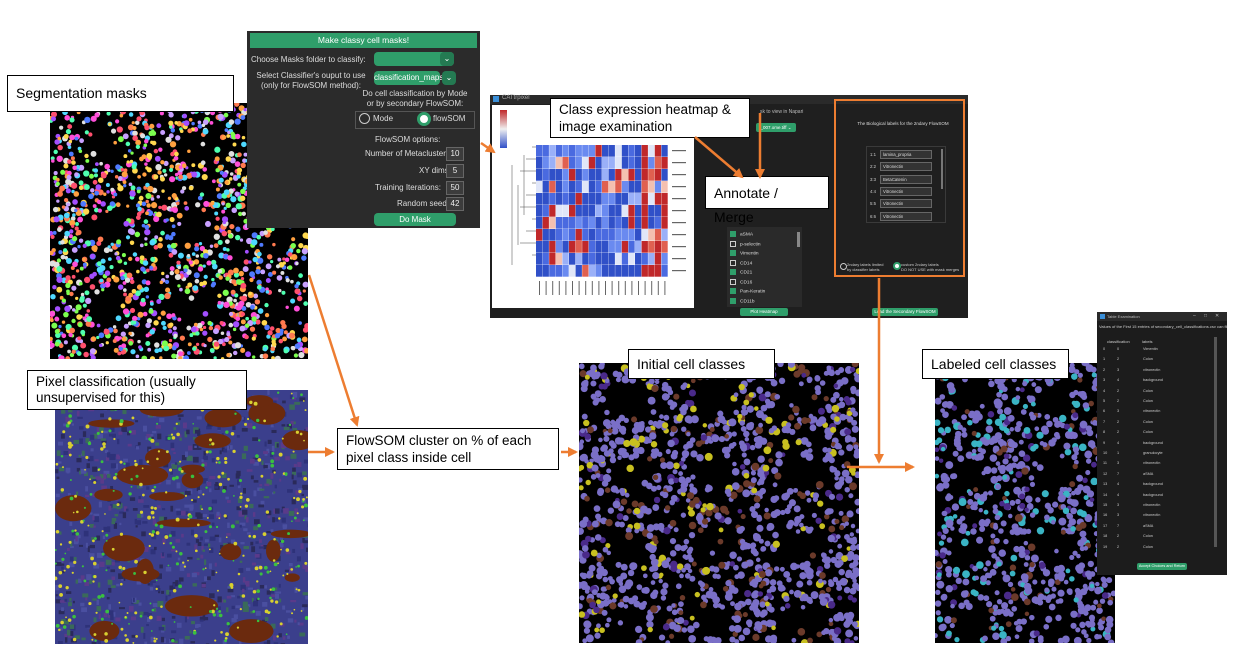 The height and width of the screenshot is (671, 1242). Describe the element at coordinates (1105, 453) in the screenshot. I see `row-index: 10` at that location.